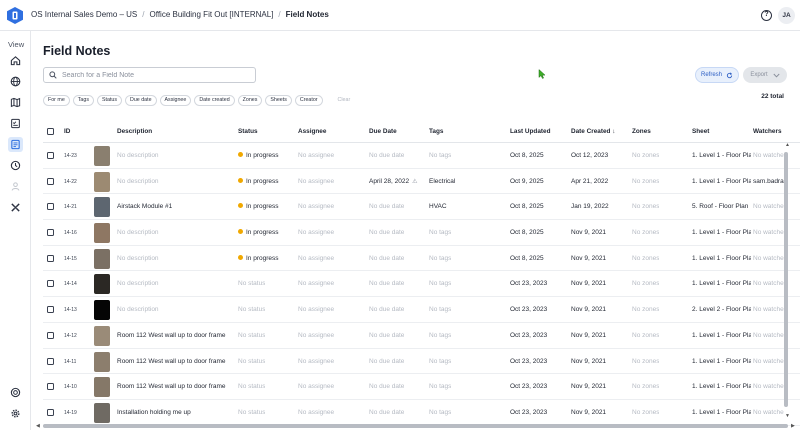 The width and height of the screenshot is (800, 430). I want to click on support-icon, so click(15, 392).